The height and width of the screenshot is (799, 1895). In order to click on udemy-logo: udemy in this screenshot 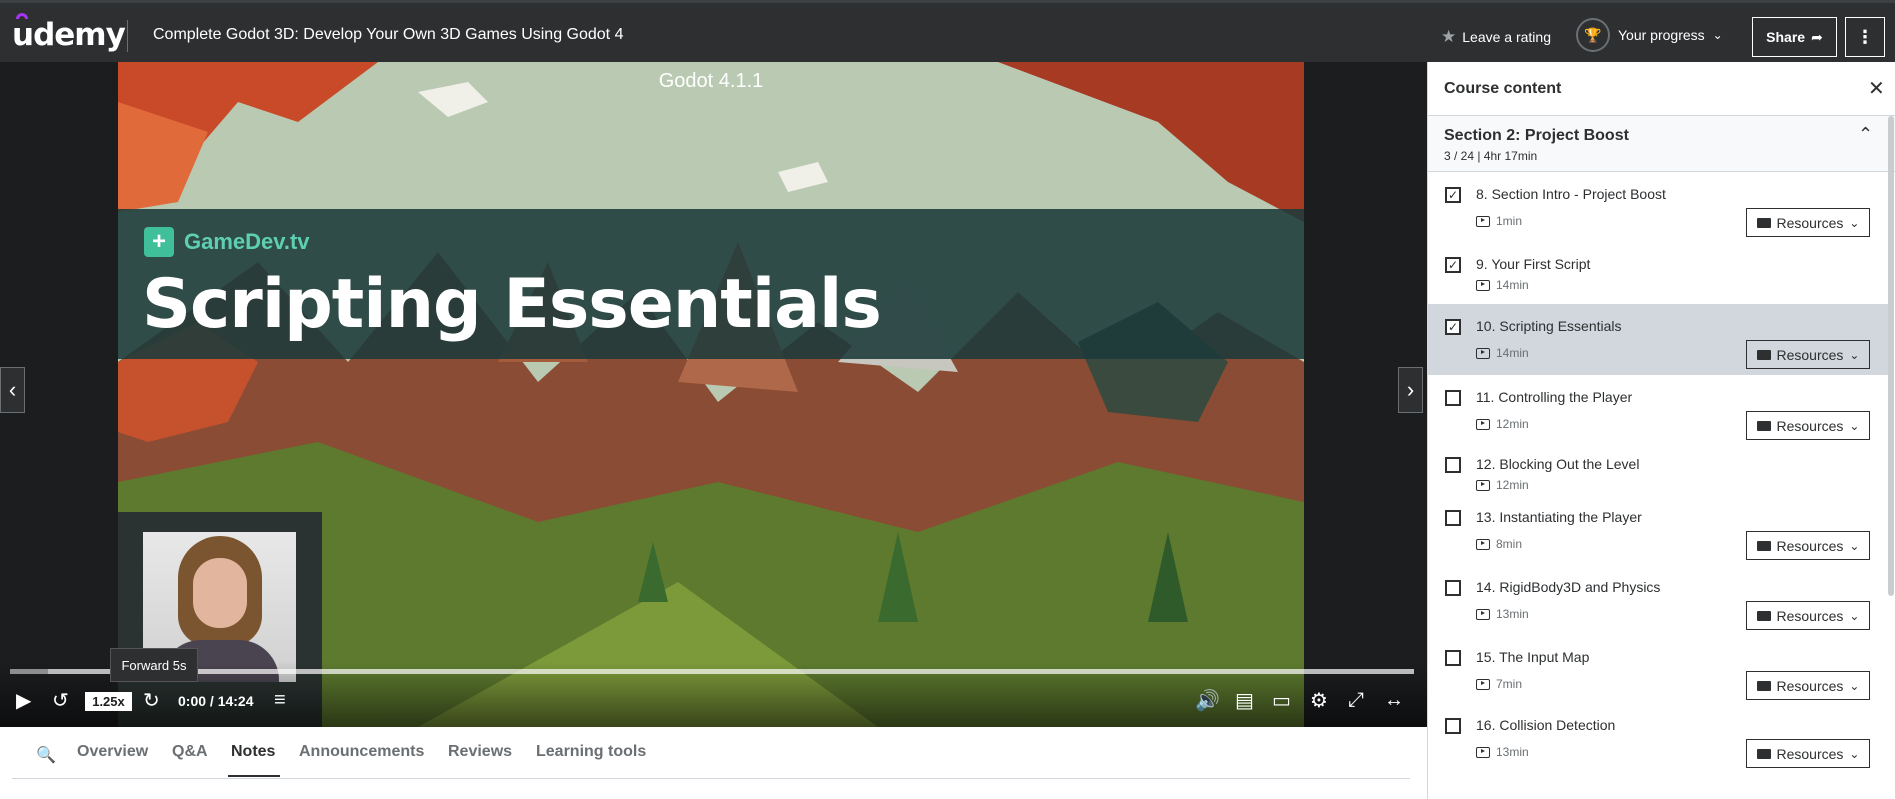, I will do `click(69, 33)`.